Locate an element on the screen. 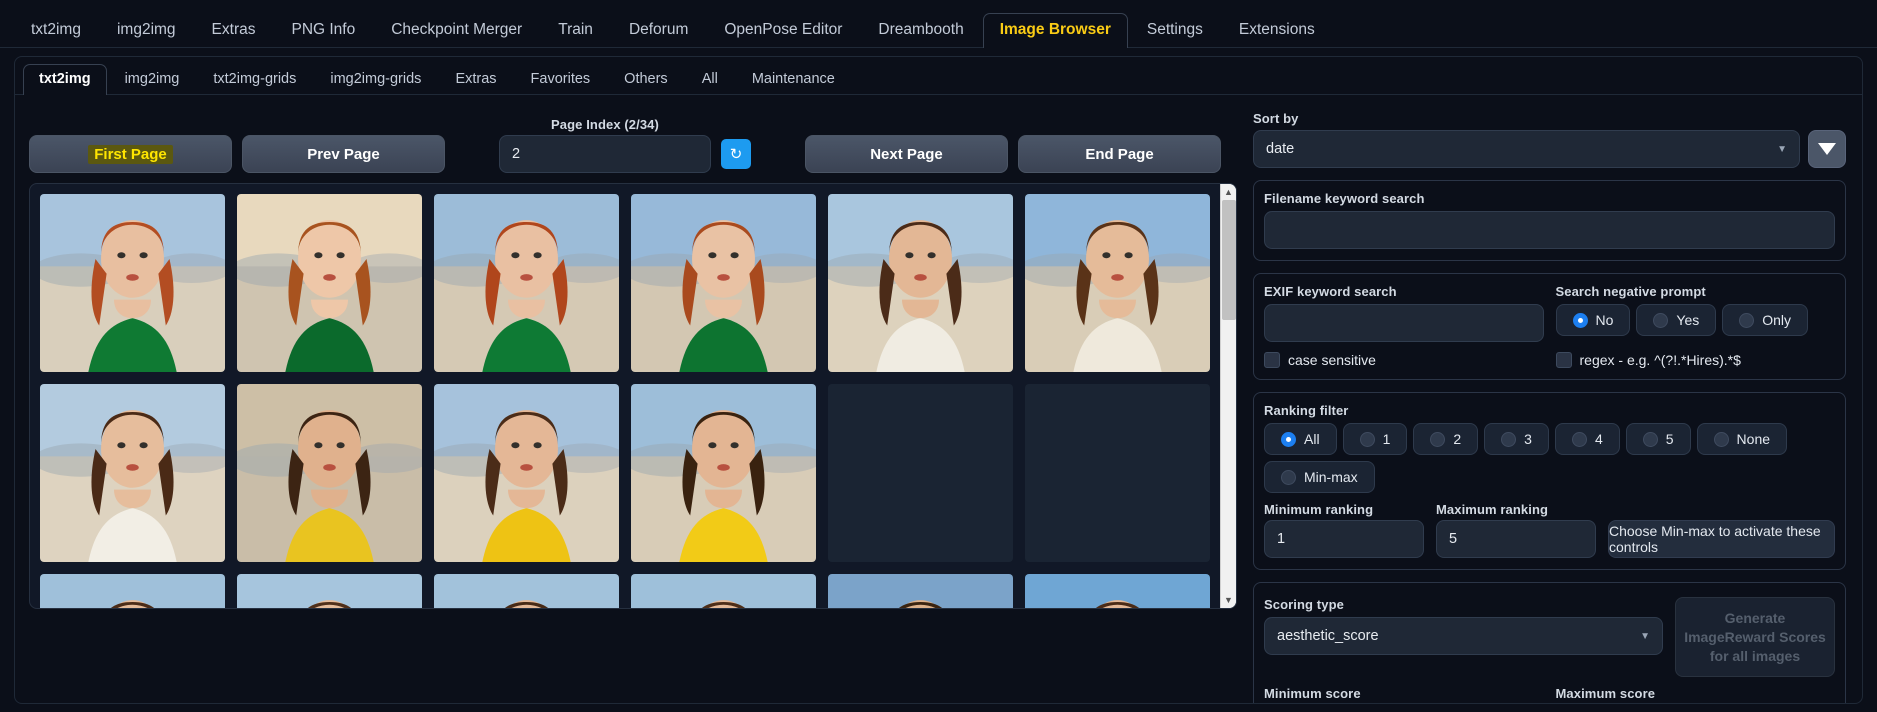  negative-prompt-option-no: No is located at coordinates (1593, 320).